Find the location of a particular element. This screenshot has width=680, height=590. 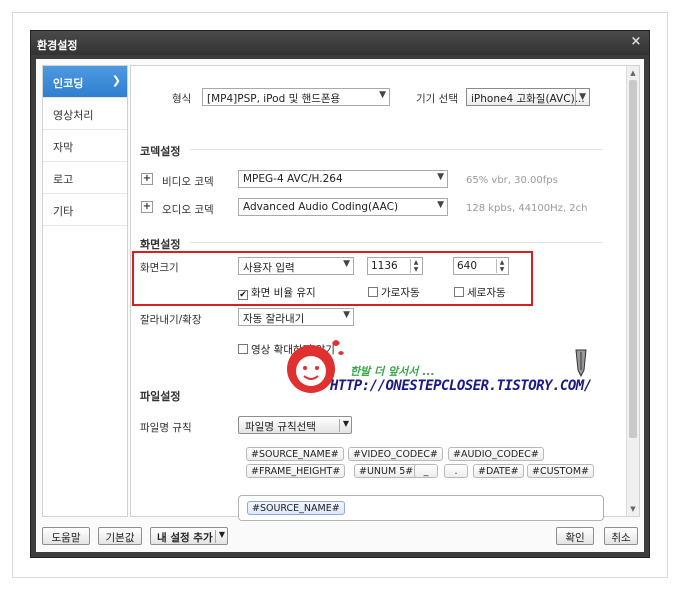

token-chip: _ is located at coordinates (426, 471).